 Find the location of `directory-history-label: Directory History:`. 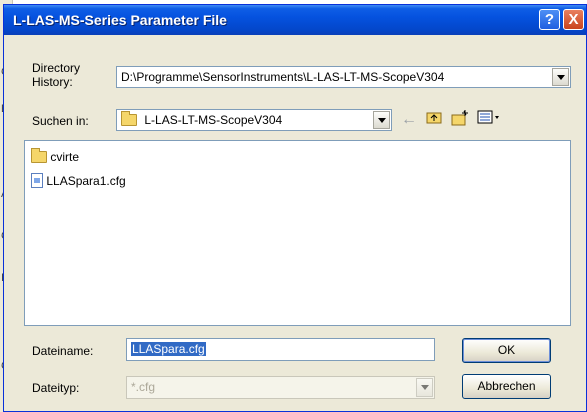

directory-history-label: Directory History: is located at coordinates (56, 75).